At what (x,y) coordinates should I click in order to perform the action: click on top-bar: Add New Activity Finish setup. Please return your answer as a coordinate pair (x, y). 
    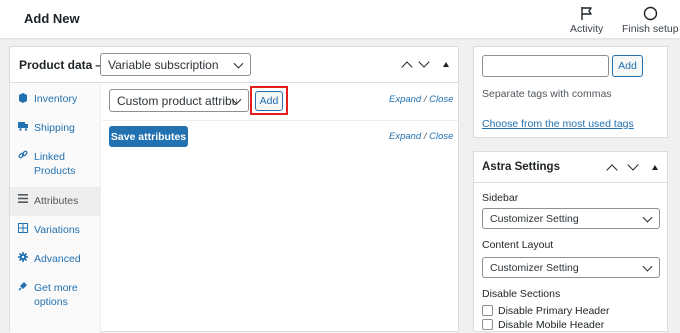
    Looking at the image, I should click on (340, 19).